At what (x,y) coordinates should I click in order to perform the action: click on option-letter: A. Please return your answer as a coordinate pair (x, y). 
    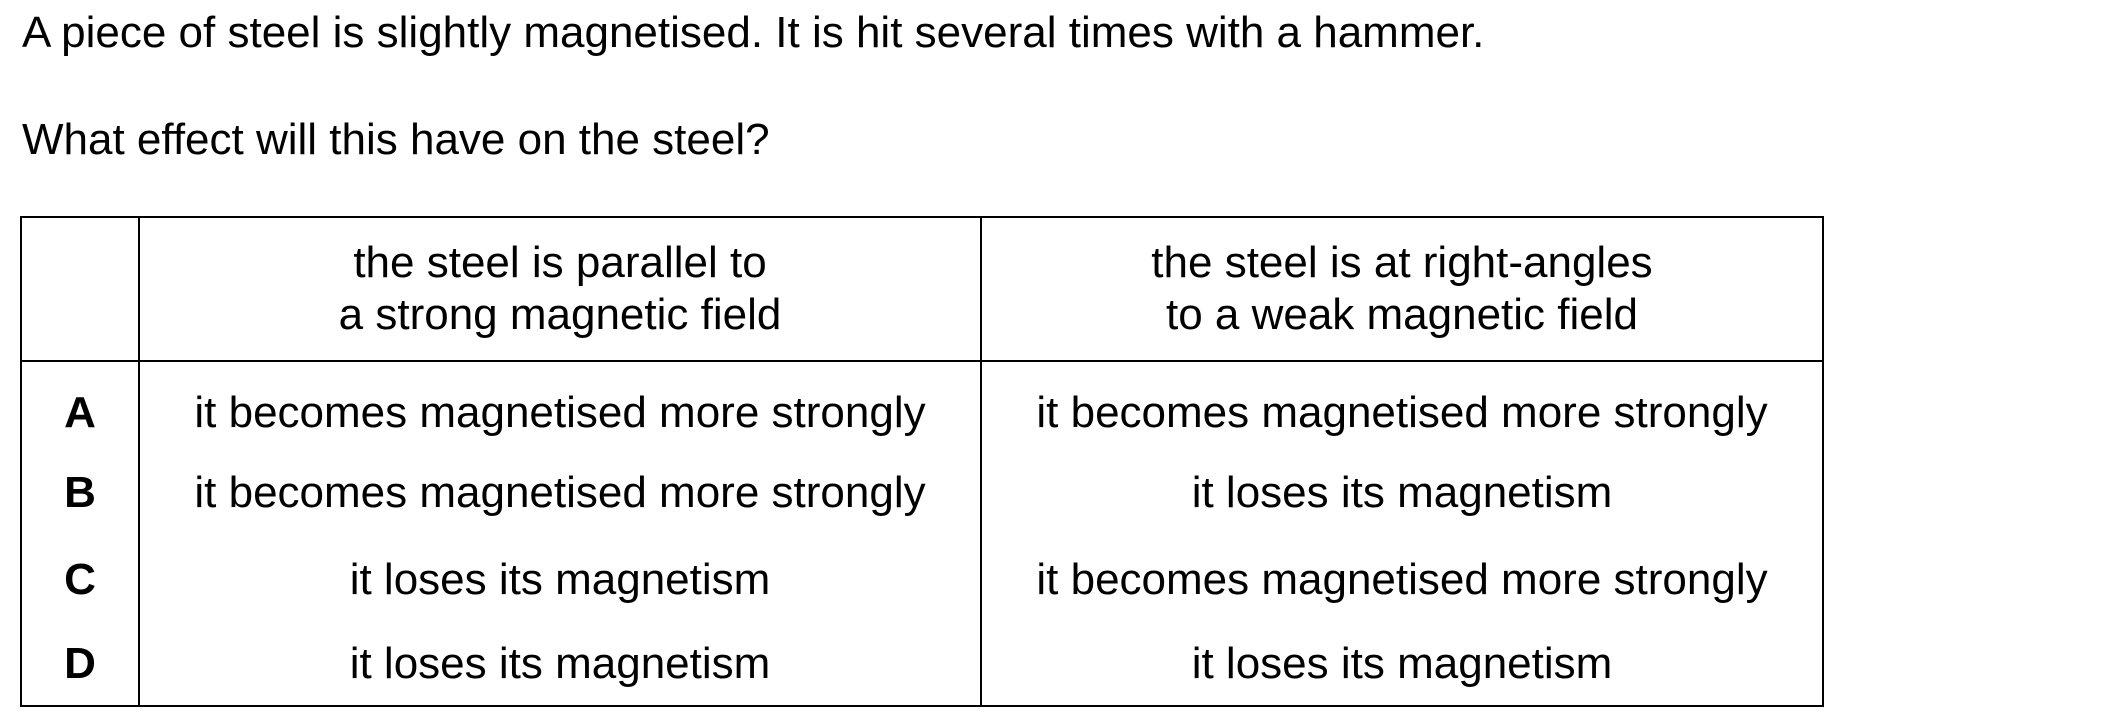
    Looking at the image, I should click on (80, 405).